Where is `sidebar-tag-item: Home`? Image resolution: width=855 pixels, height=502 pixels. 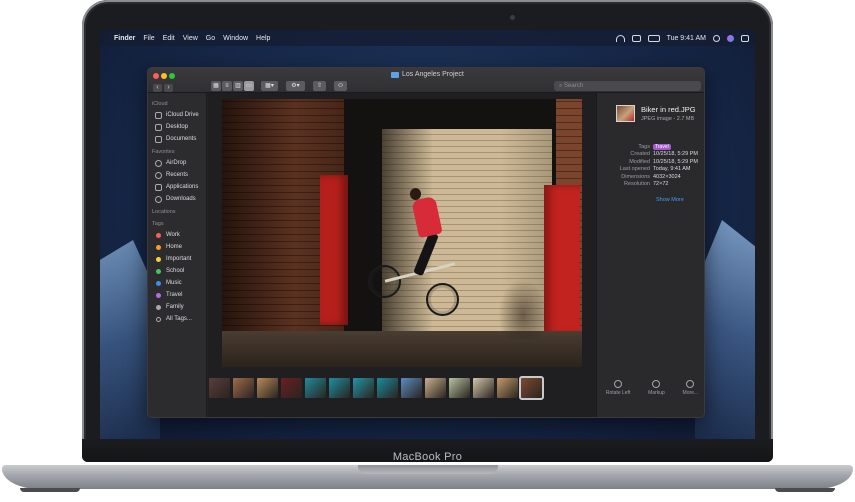 sidebar-tag-item: Home is located at coordinates (177, 247).